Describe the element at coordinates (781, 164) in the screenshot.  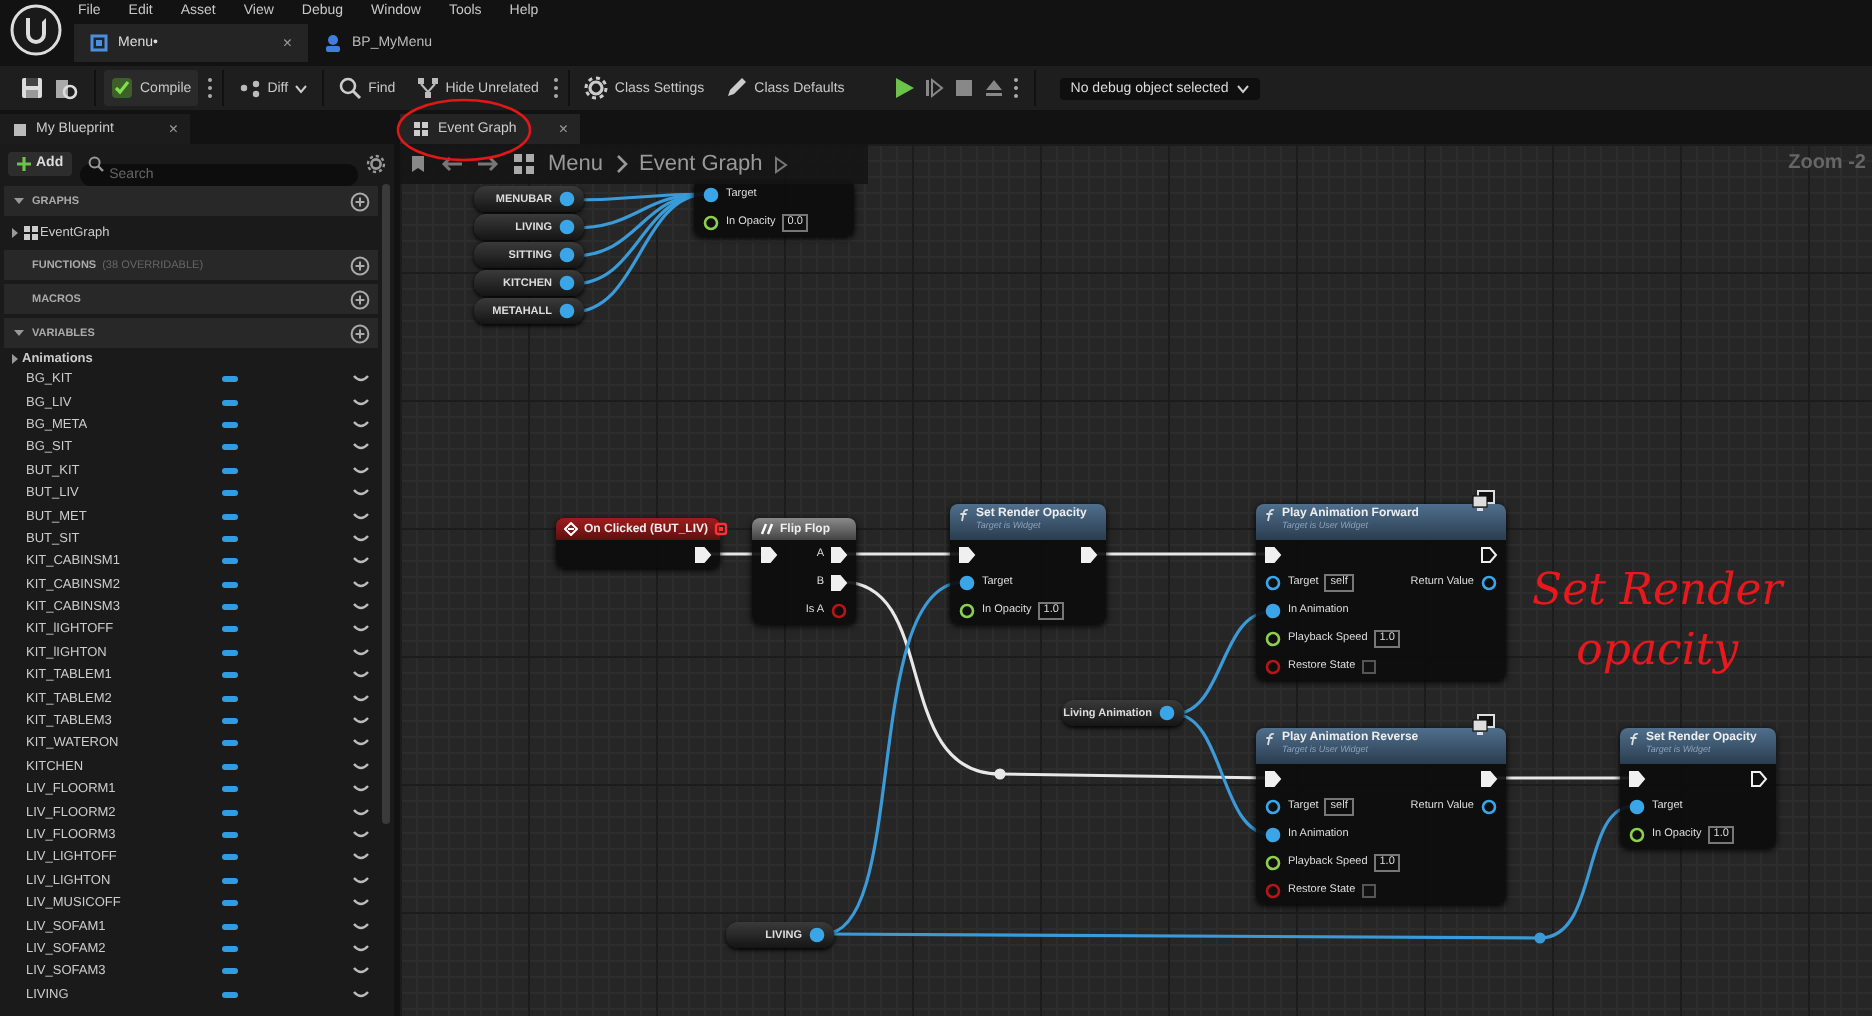
I see `play-outline-icon` at that location.